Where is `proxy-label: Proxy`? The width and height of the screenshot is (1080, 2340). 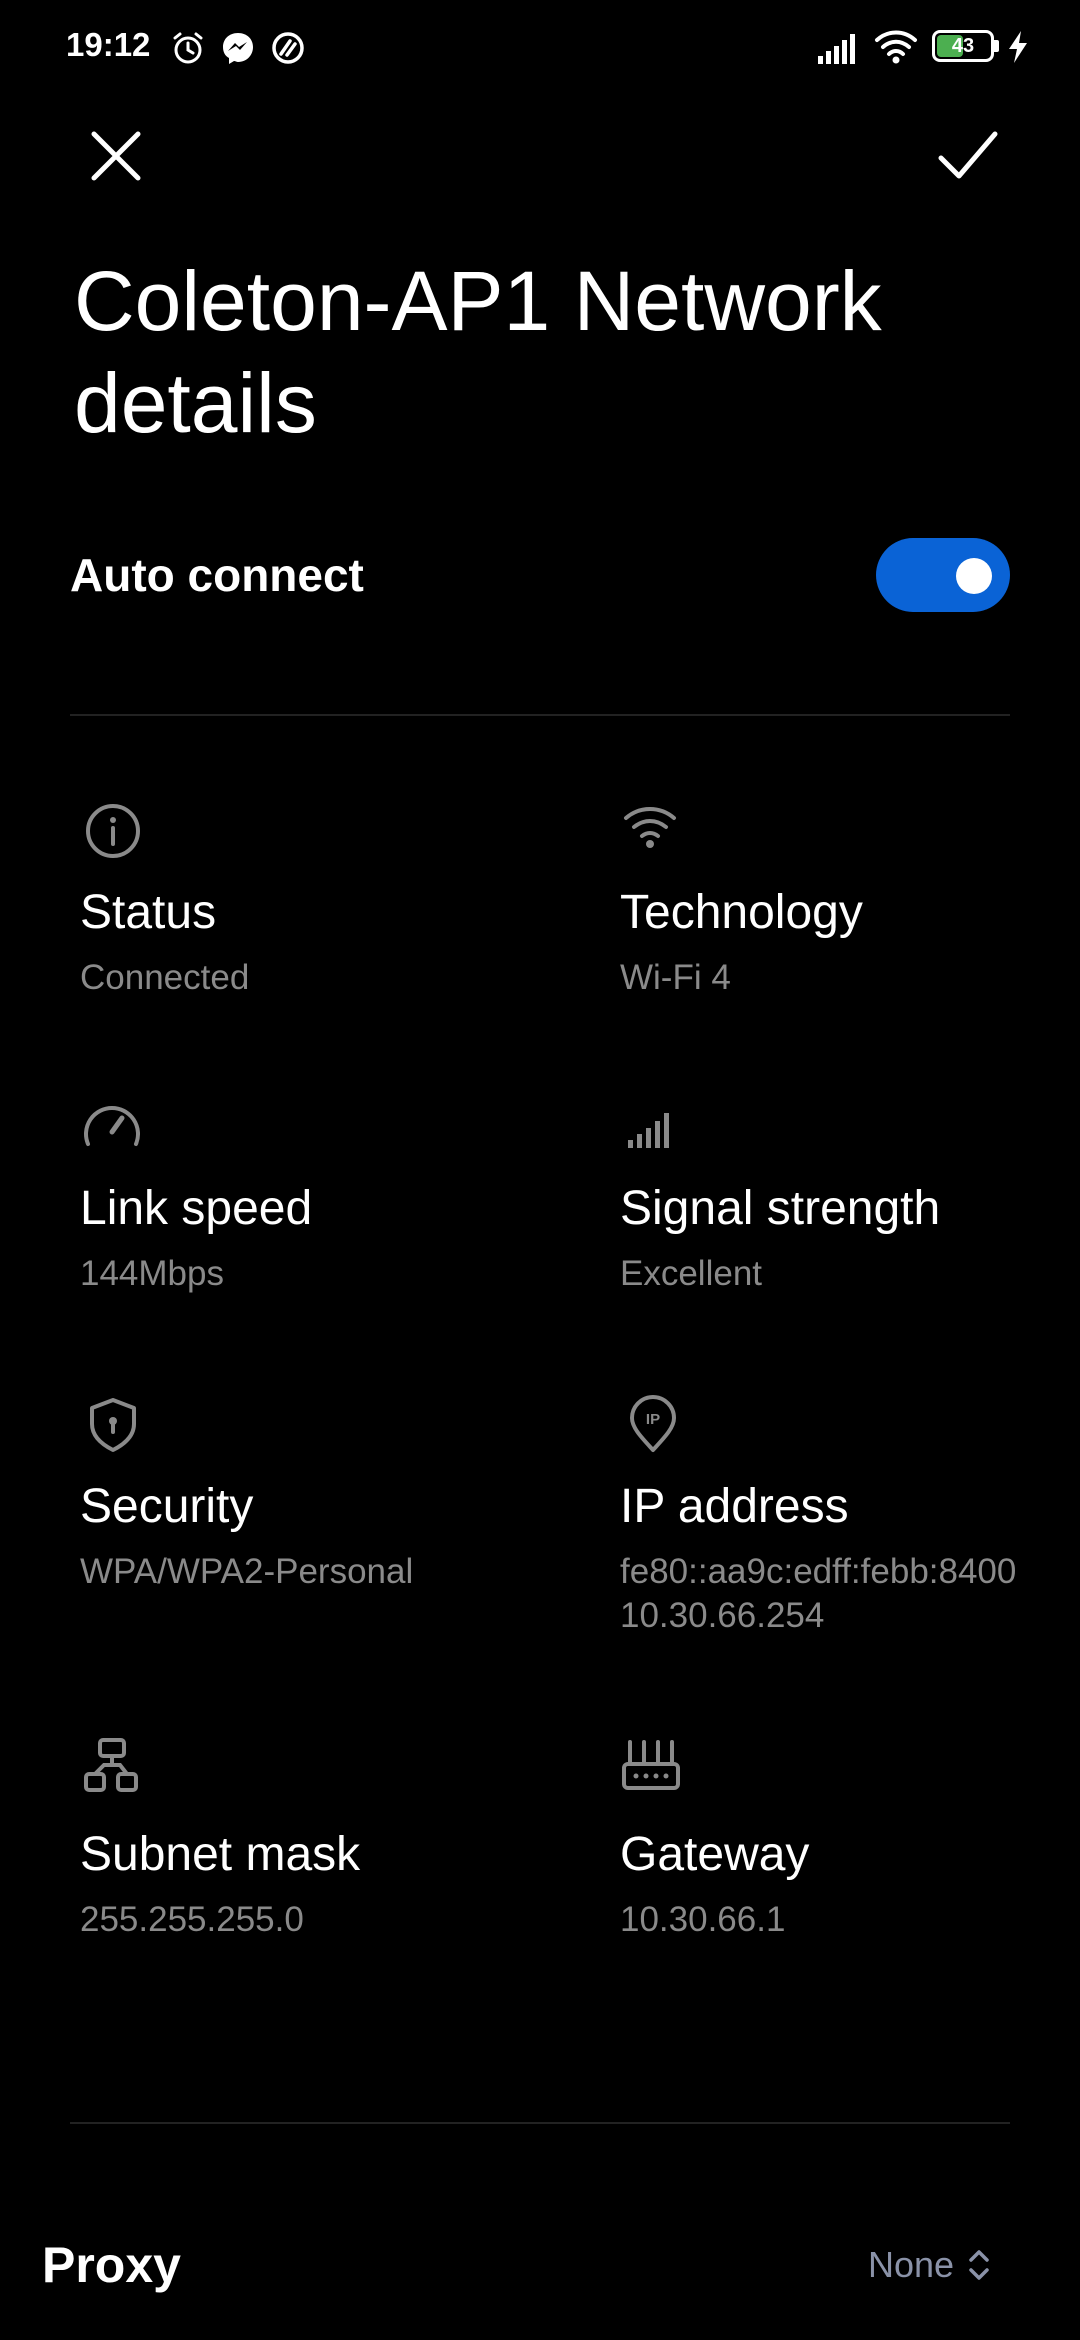
proxy-label: Proxy is located at coordinates (111, 2265).